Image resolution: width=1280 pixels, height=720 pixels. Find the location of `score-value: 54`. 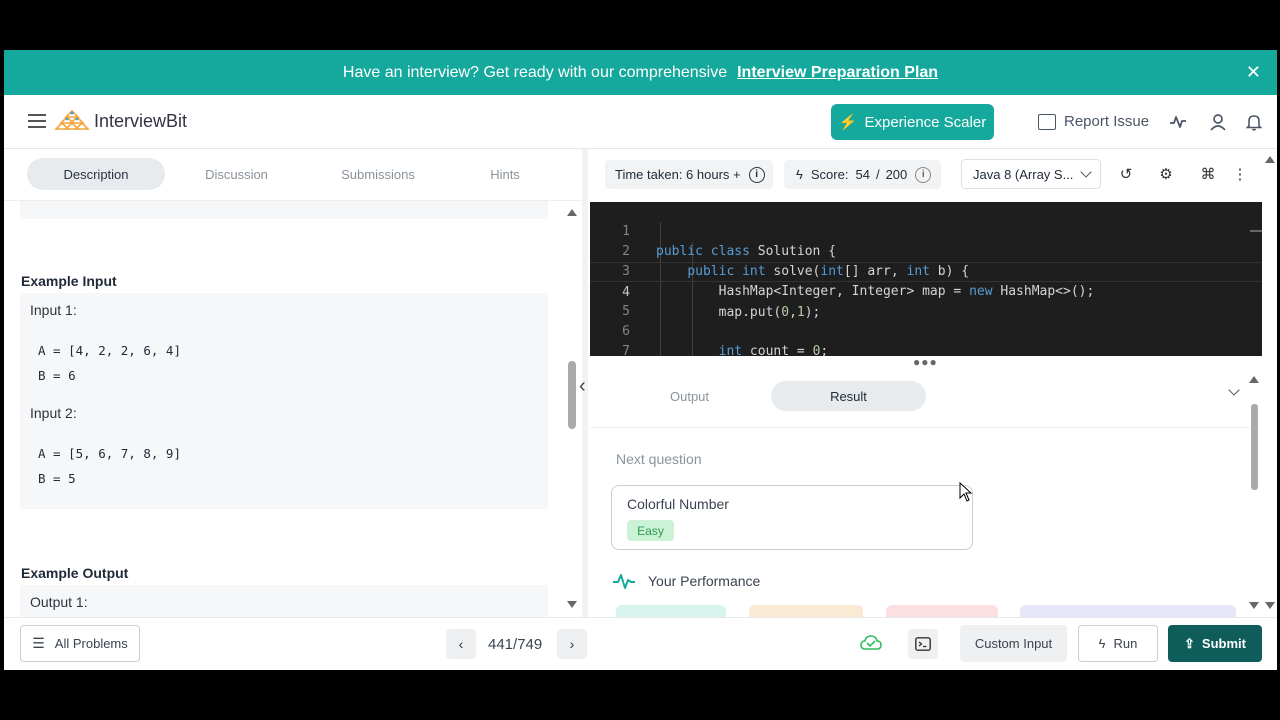

score-value: 54 is located at coordinates (862, 174).